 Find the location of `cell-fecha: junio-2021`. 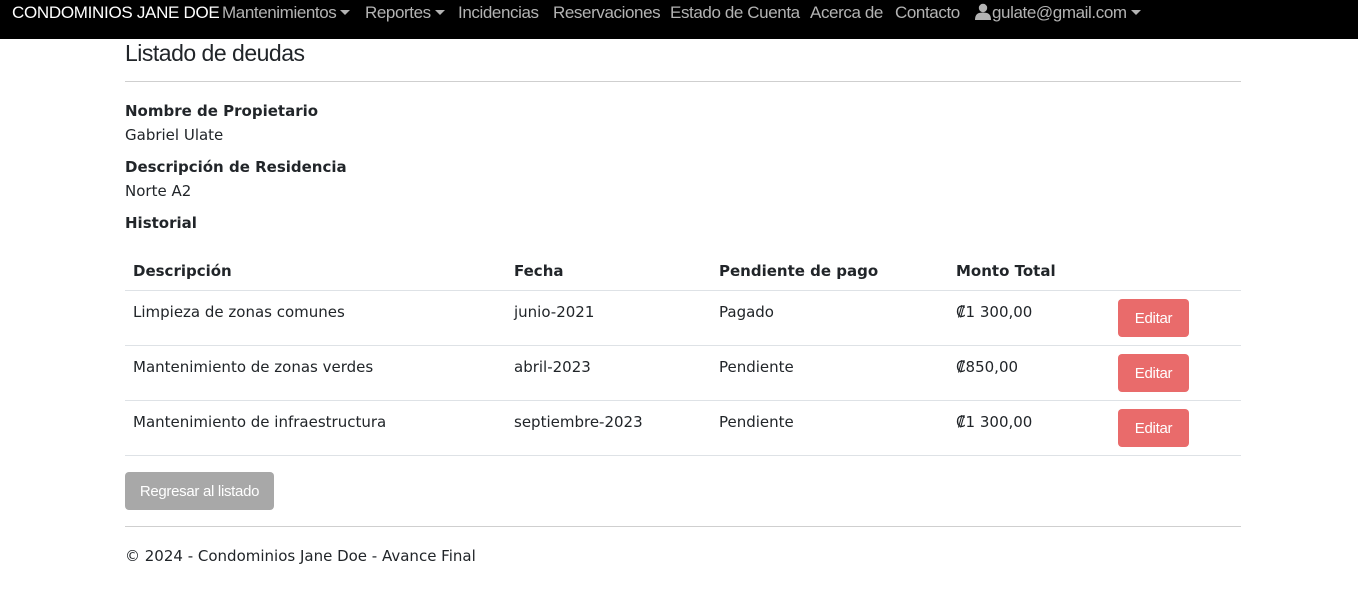

cell-fecha: junio-2021 is located at coordinates (554, 312).